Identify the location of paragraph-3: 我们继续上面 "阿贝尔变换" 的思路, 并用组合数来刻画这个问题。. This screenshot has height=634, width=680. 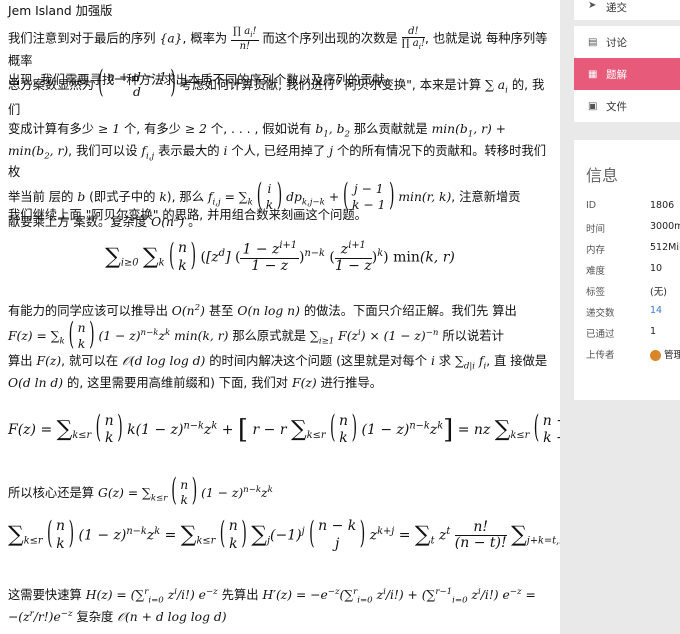
(187, 215).